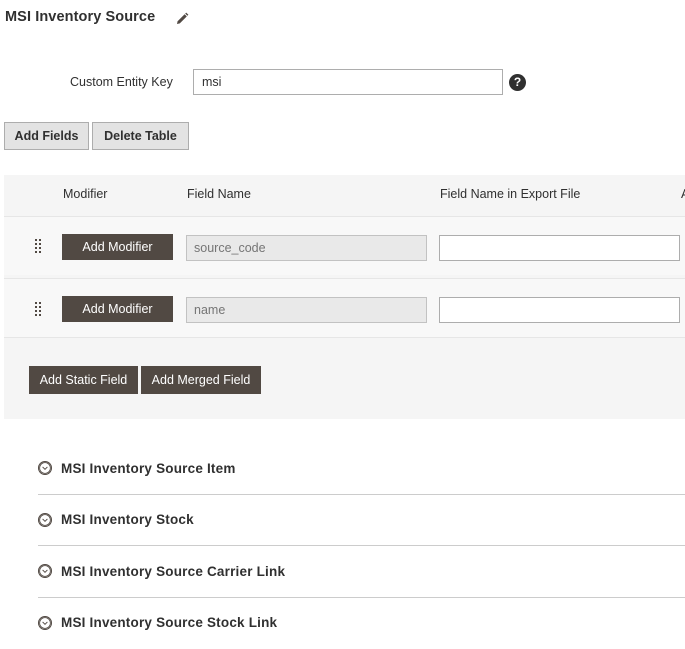  What do you see at coordinates (201, 380) in the screenshot?
I see `add-merged-field-button: Add Merged Field` at bounding box center [201, 380].